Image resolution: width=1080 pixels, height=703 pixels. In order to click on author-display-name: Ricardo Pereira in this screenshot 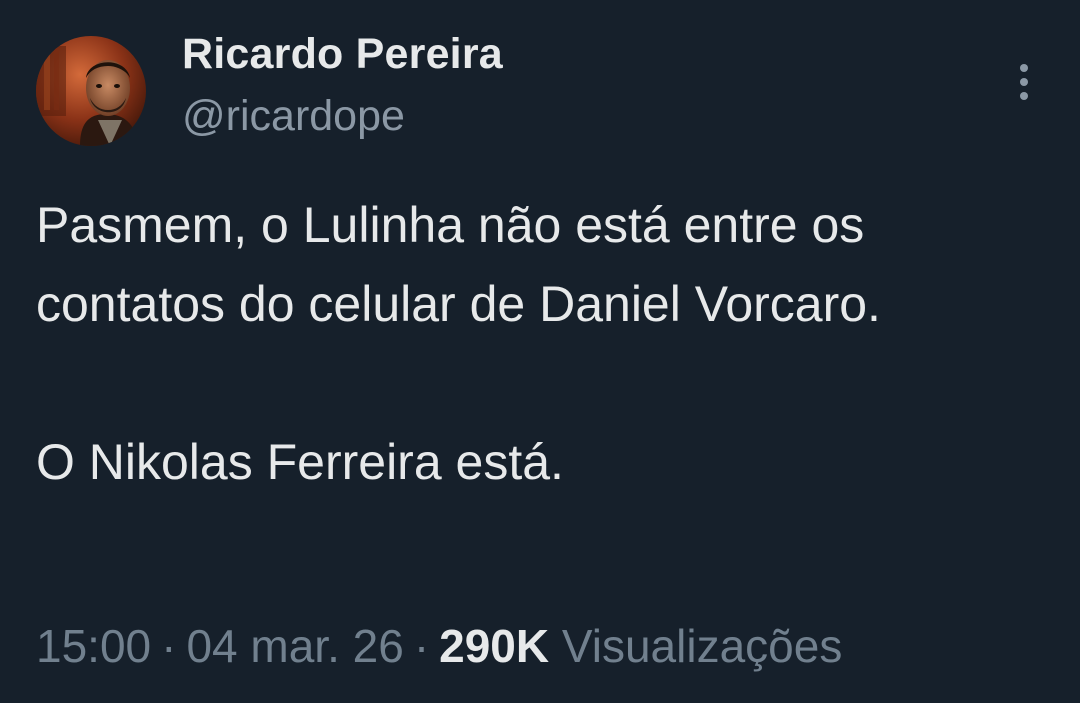, I will do `click(342, 54)`.